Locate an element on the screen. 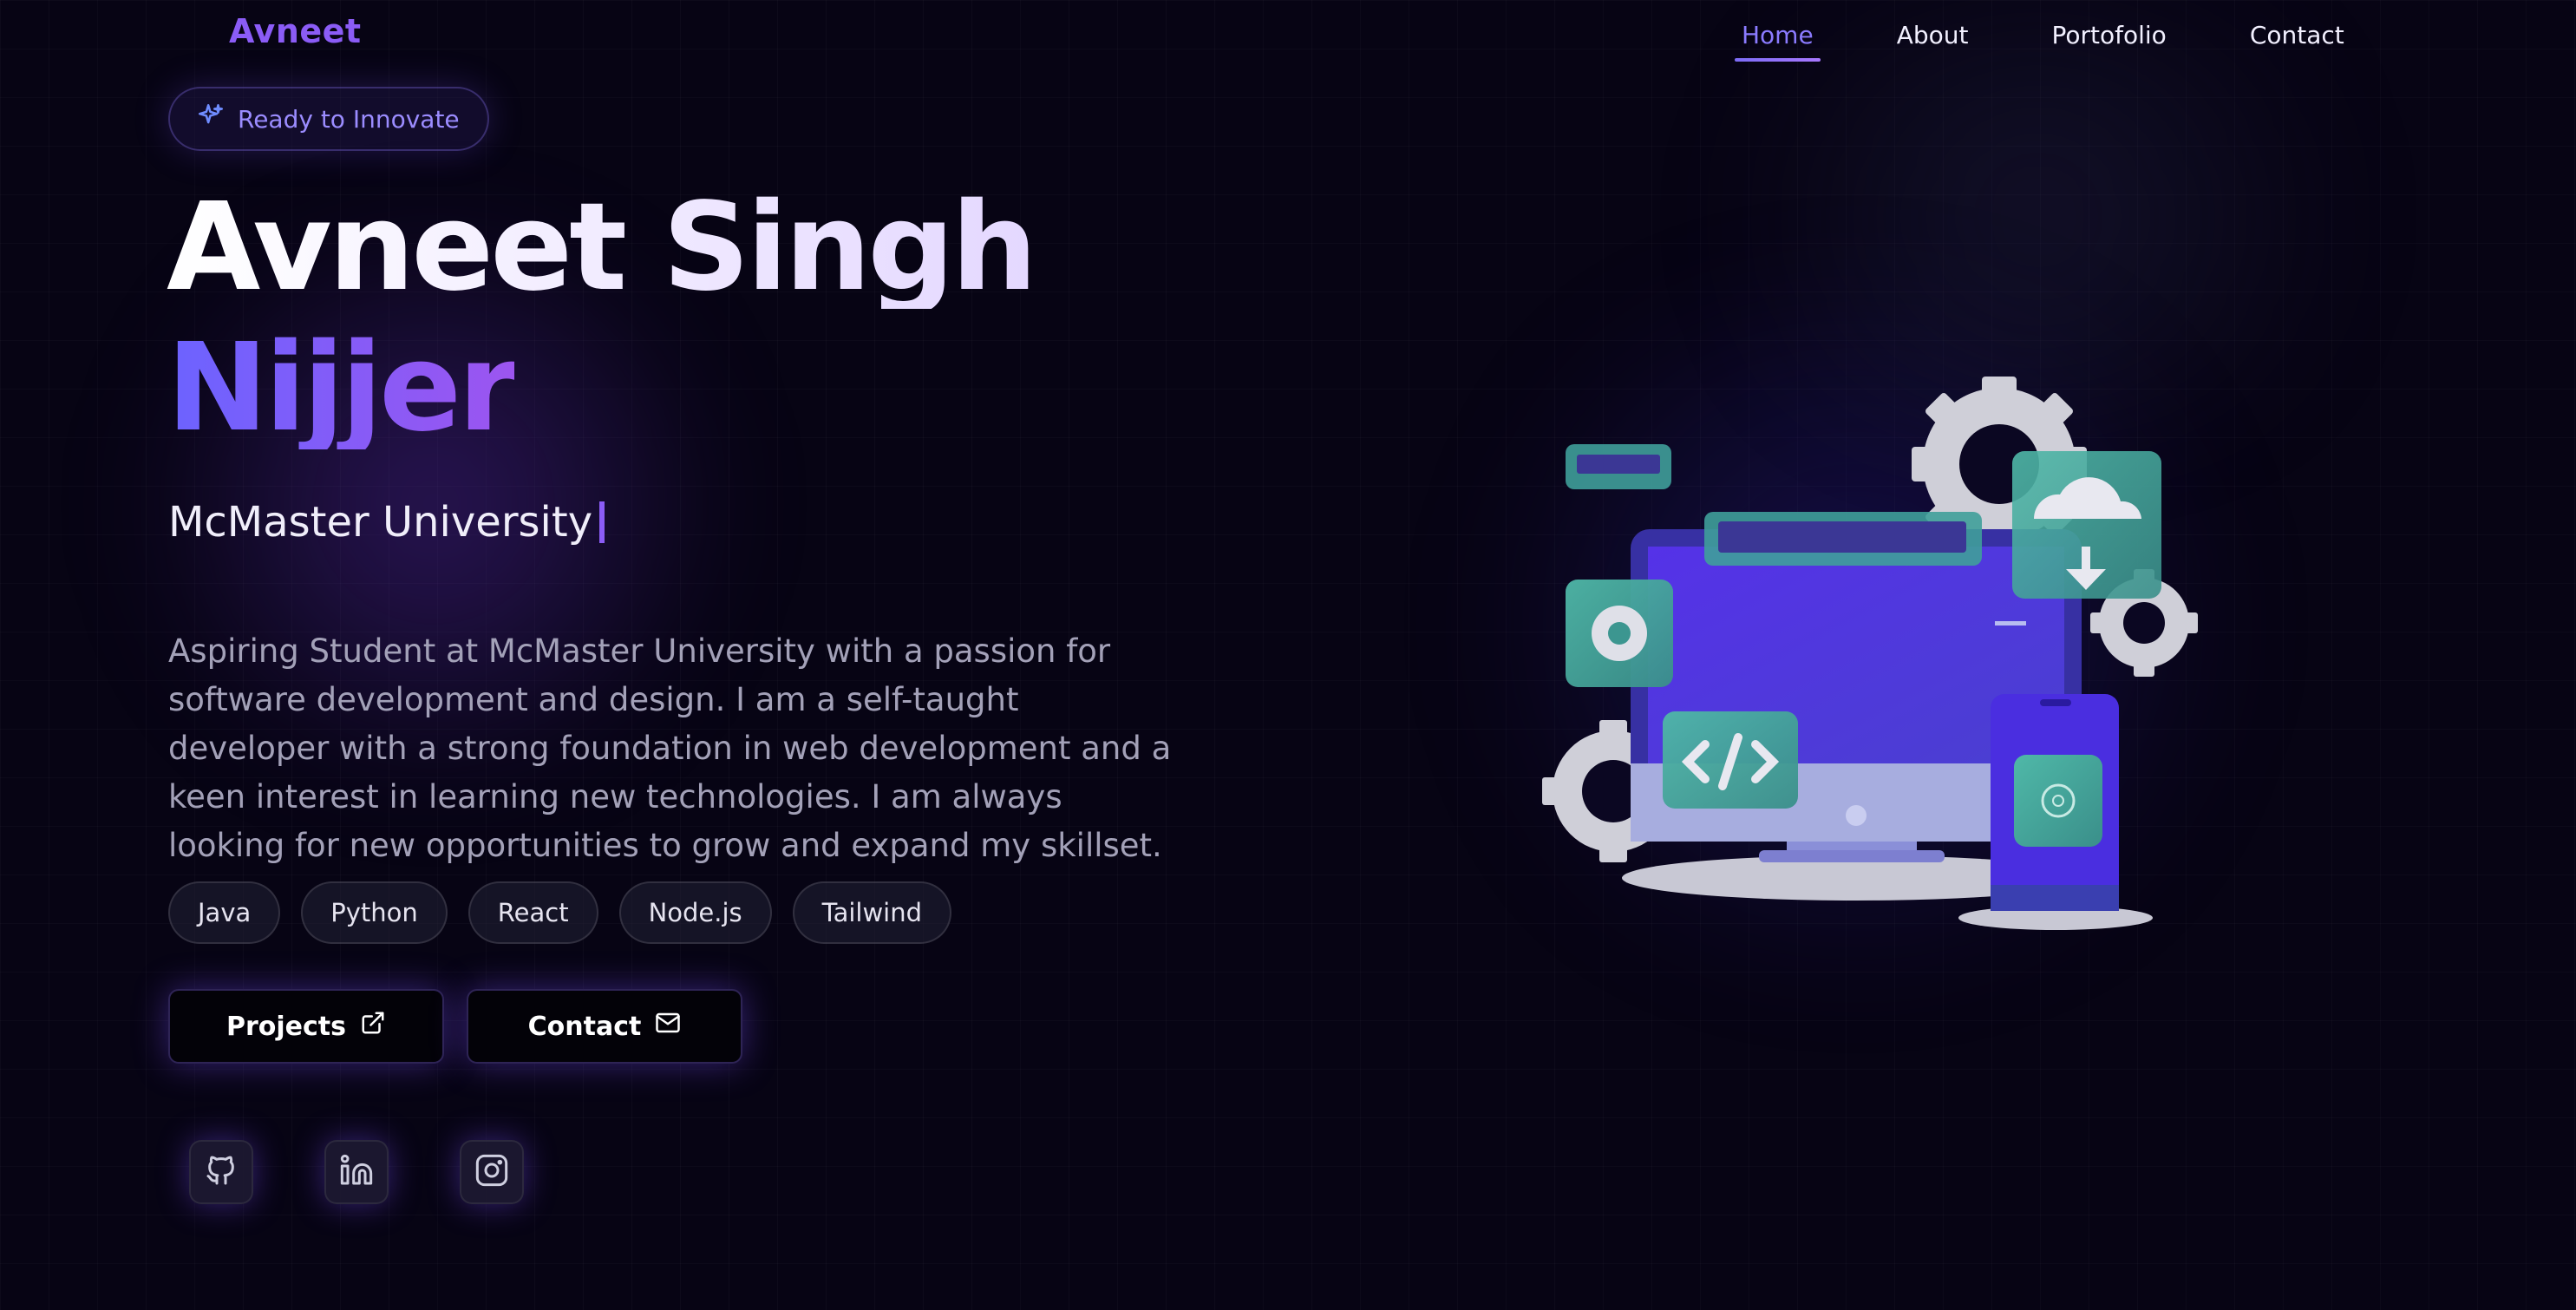  site-logo: Avneet is located at coordinates (295, 31).